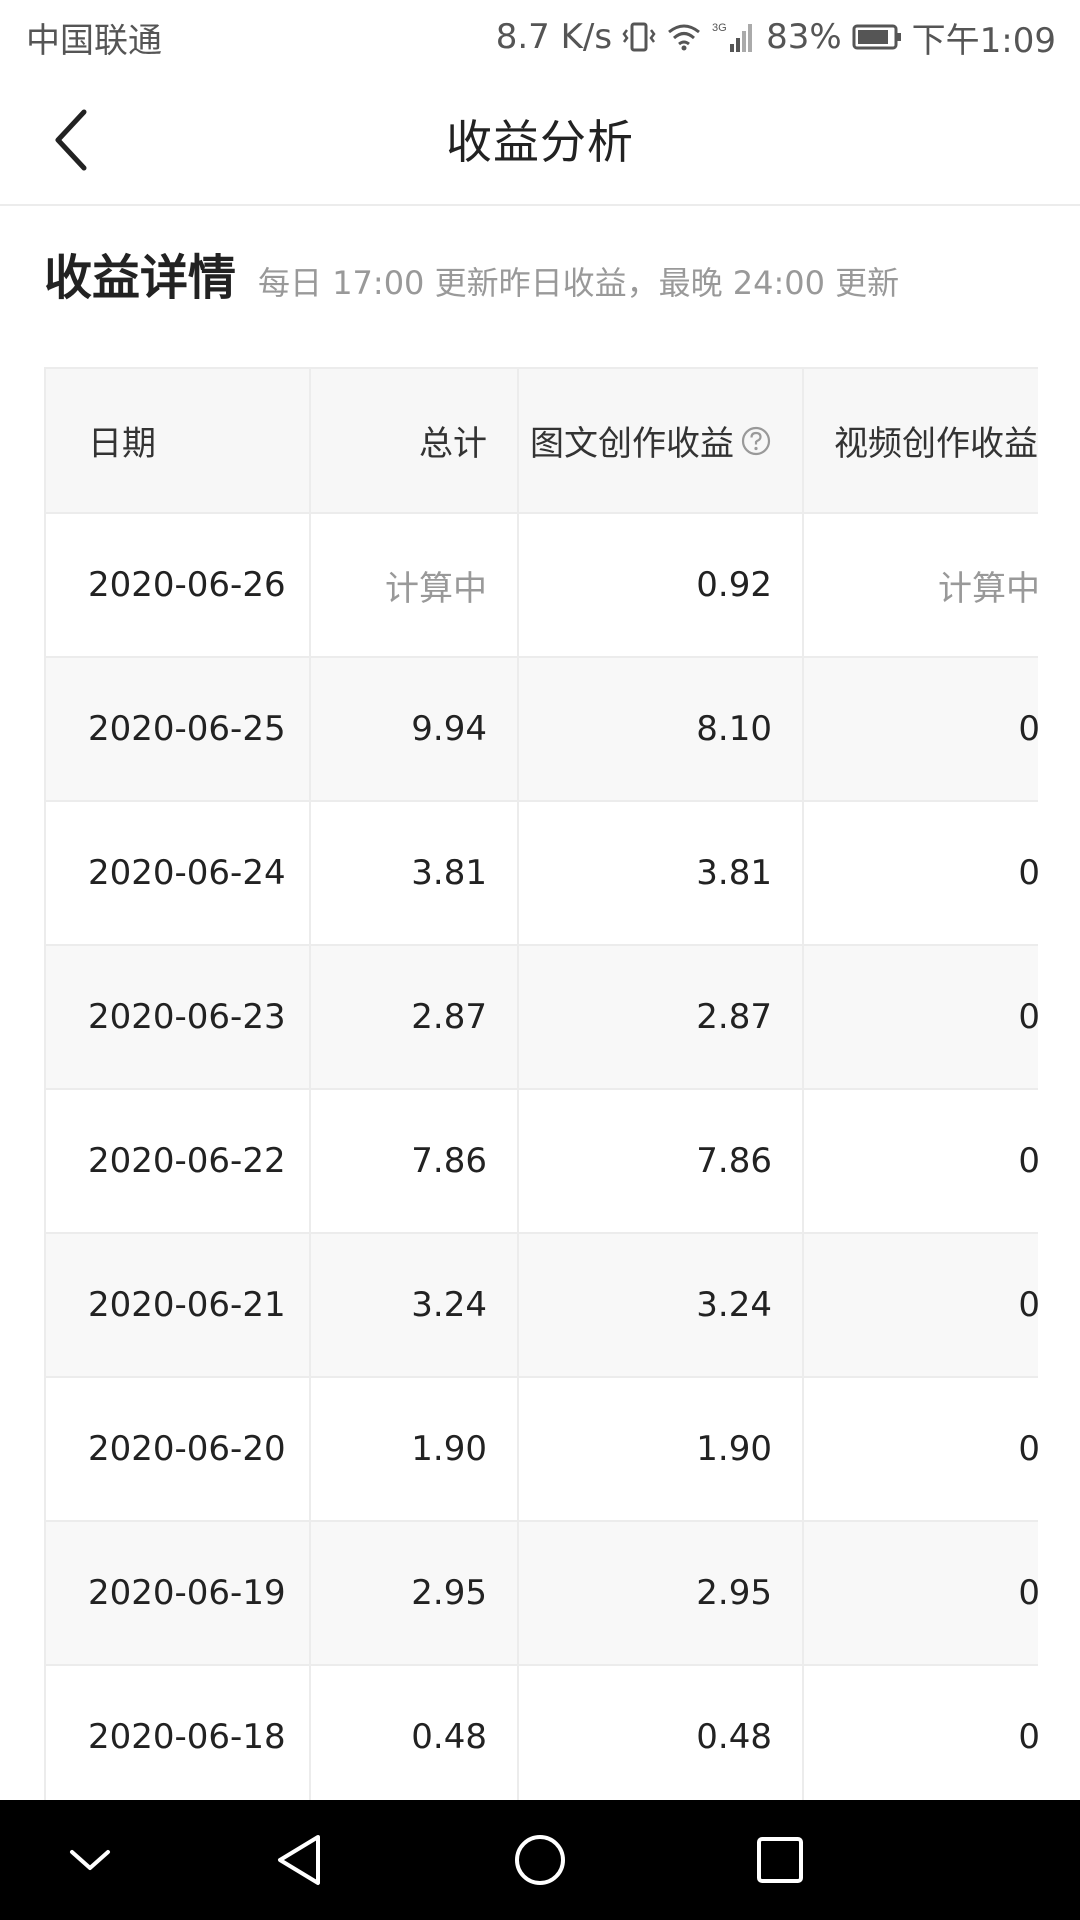  Describe the element at coordinates (661, 1732) in the screenshot. I see `text-income-cell: 0.48` at that location.